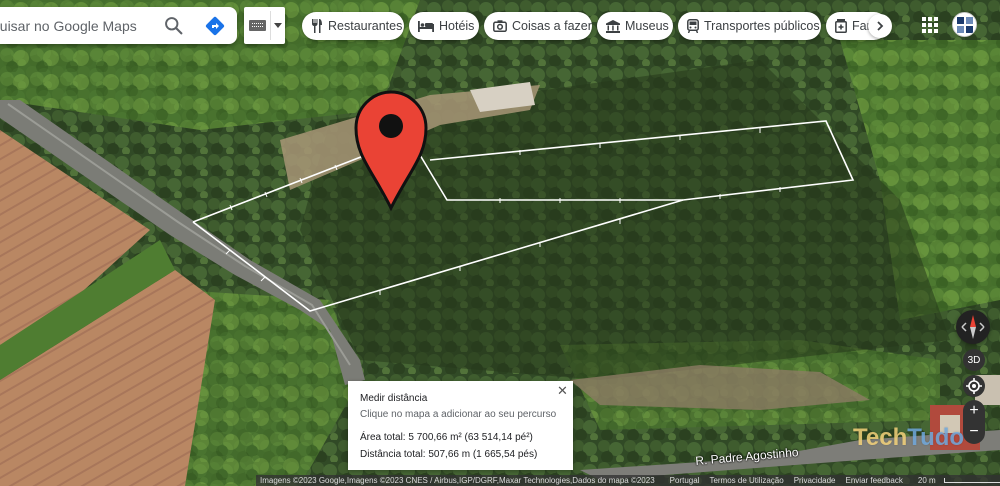 This screenshot has width=1000, height=486. I want to click on directions-icon, so click(215, 26).